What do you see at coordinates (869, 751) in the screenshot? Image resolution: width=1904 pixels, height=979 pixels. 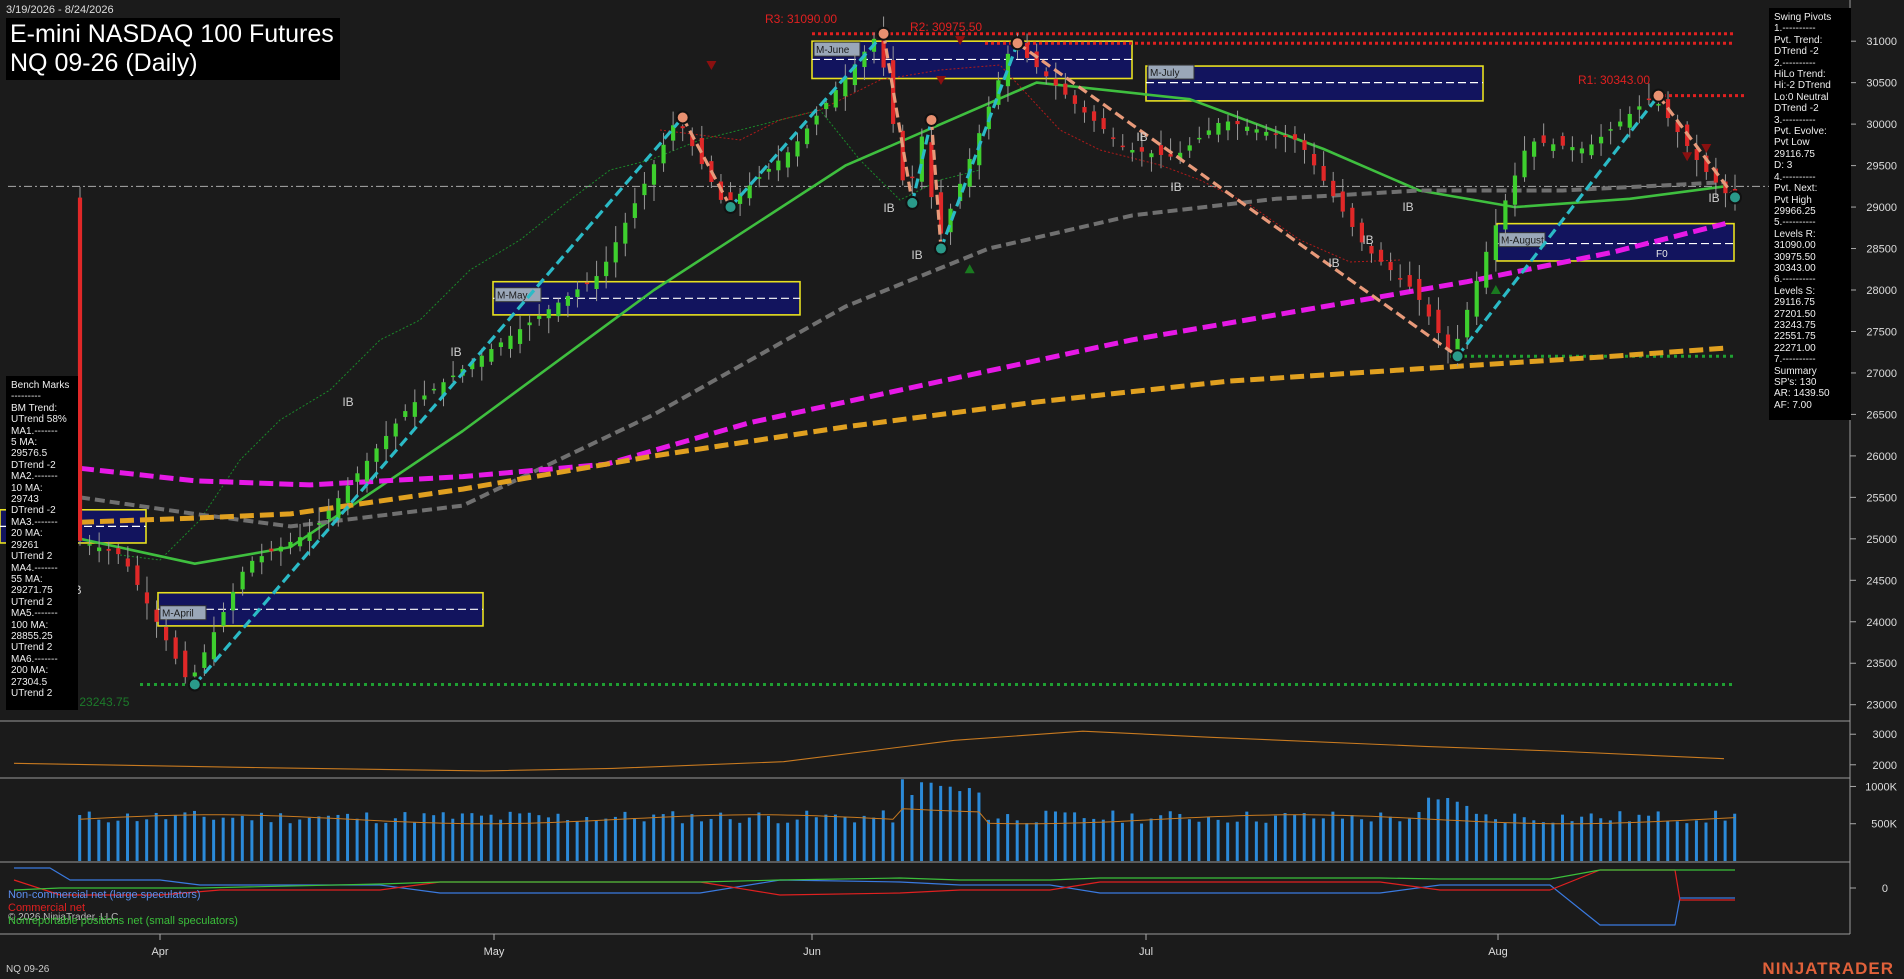 I see `indicator-line` at bounding box center [869, 751].